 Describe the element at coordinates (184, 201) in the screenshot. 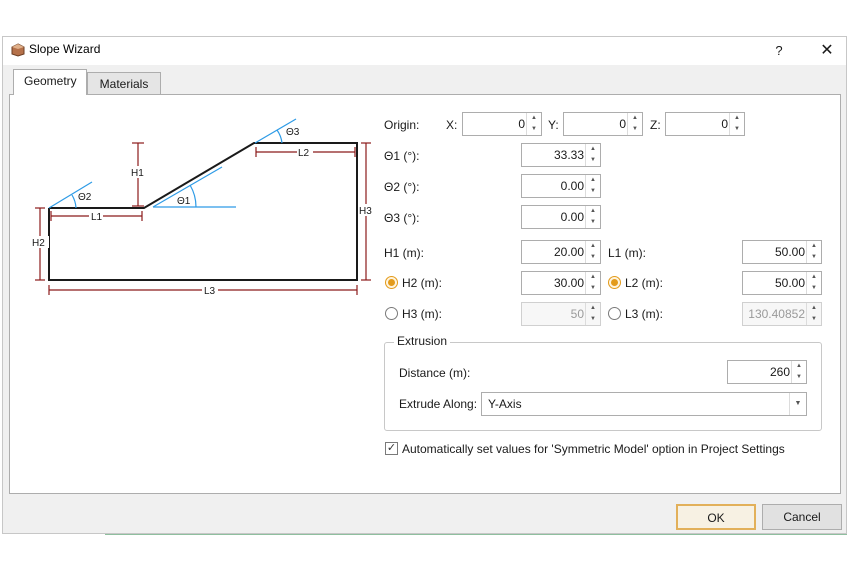

I see `label-theta1: Θ1` at that location.